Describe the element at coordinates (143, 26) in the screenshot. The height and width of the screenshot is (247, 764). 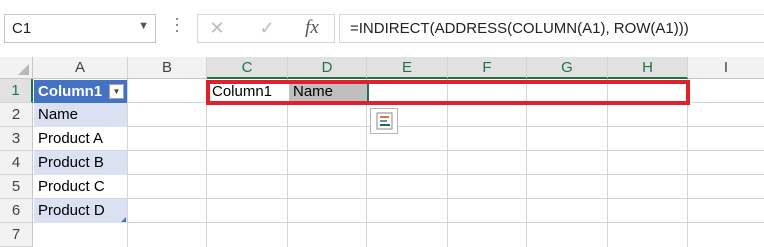
I see `chevron-down-icon: ▼` at that location.